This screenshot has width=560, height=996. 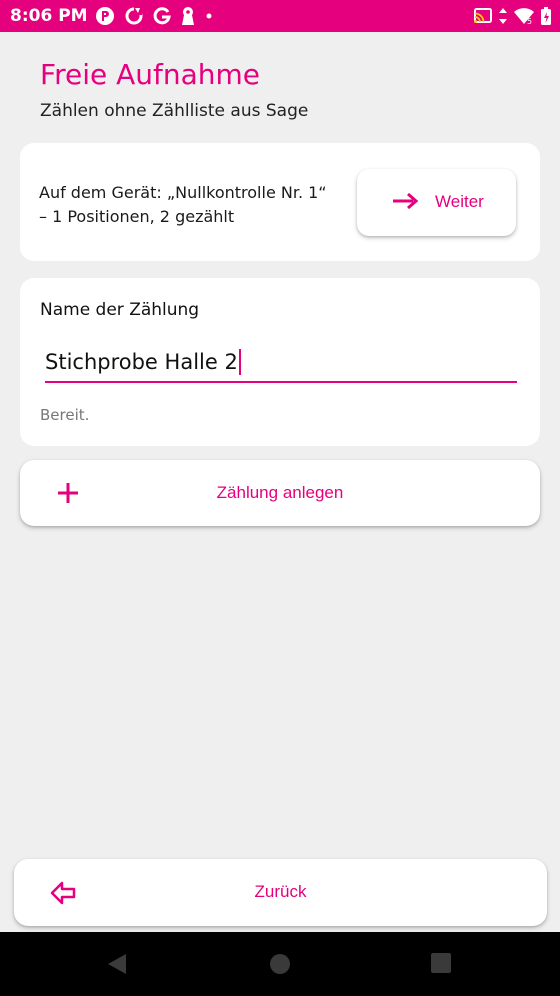 I want to click on dot-icon, so click(x=209, y=16).